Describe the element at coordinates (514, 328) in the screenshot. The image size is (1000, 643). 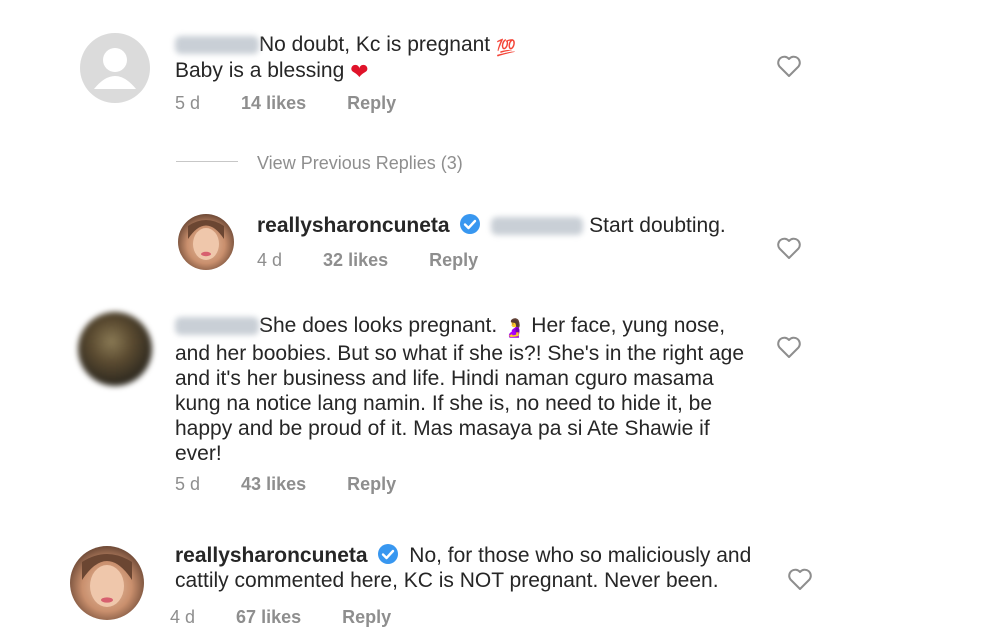
I see `pregnant-woman-emoji-icon: 🤰` at that location.